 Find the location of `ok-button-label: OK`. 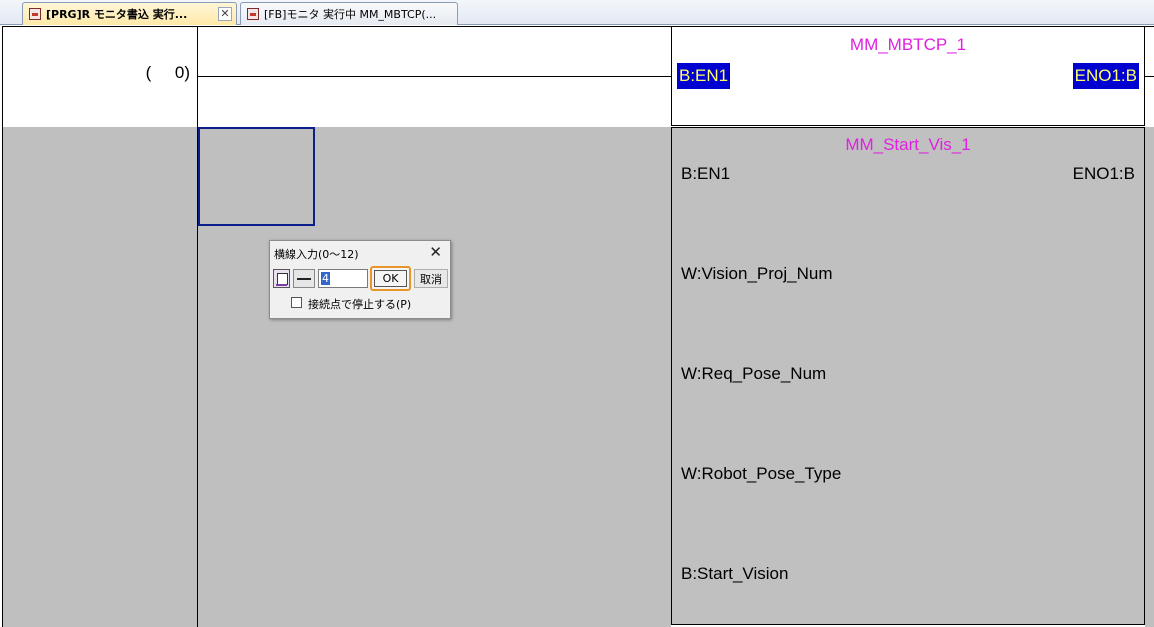

ok-button-label: OK is located at coordinates (390, 278).